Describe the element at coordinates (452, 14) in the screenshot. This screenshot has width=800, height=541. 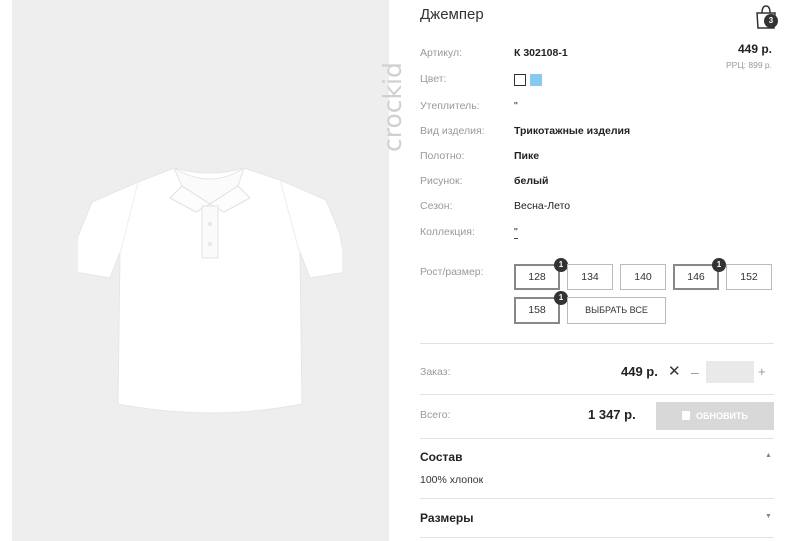
I see `product-title: Джемпер` at that location.